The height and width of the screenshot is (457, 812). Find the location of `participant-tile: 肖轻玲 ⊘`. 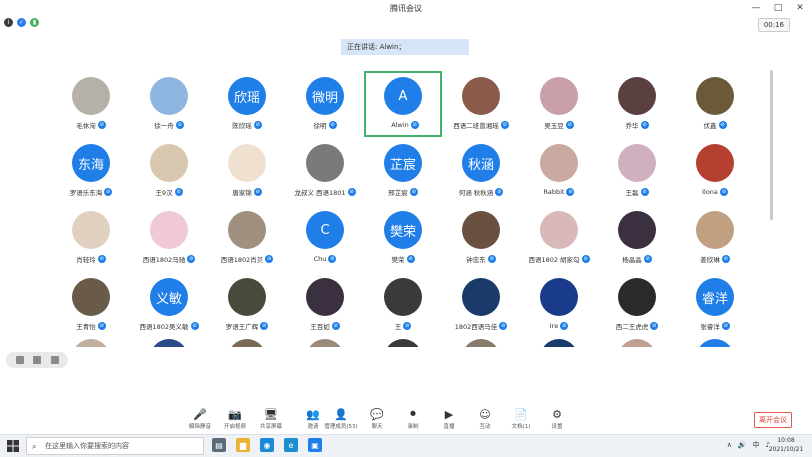

participant-tile: 肖轻玲 ⊘ is located at coordinates (91, 238).